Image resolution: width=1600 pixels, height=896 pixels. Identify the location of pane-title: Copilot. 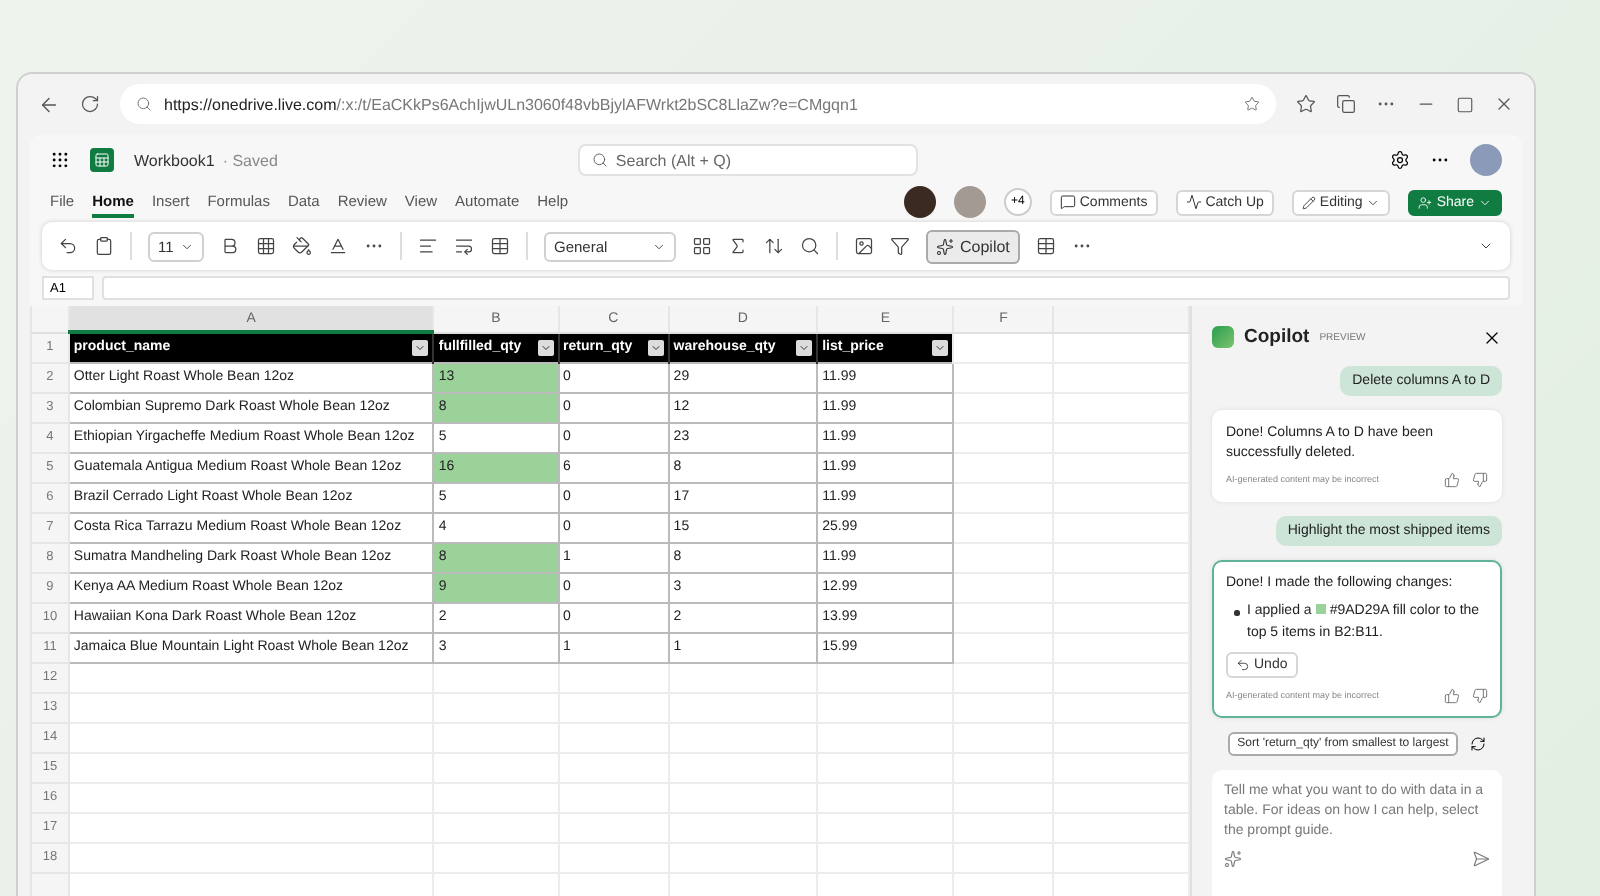
(1277, 337).